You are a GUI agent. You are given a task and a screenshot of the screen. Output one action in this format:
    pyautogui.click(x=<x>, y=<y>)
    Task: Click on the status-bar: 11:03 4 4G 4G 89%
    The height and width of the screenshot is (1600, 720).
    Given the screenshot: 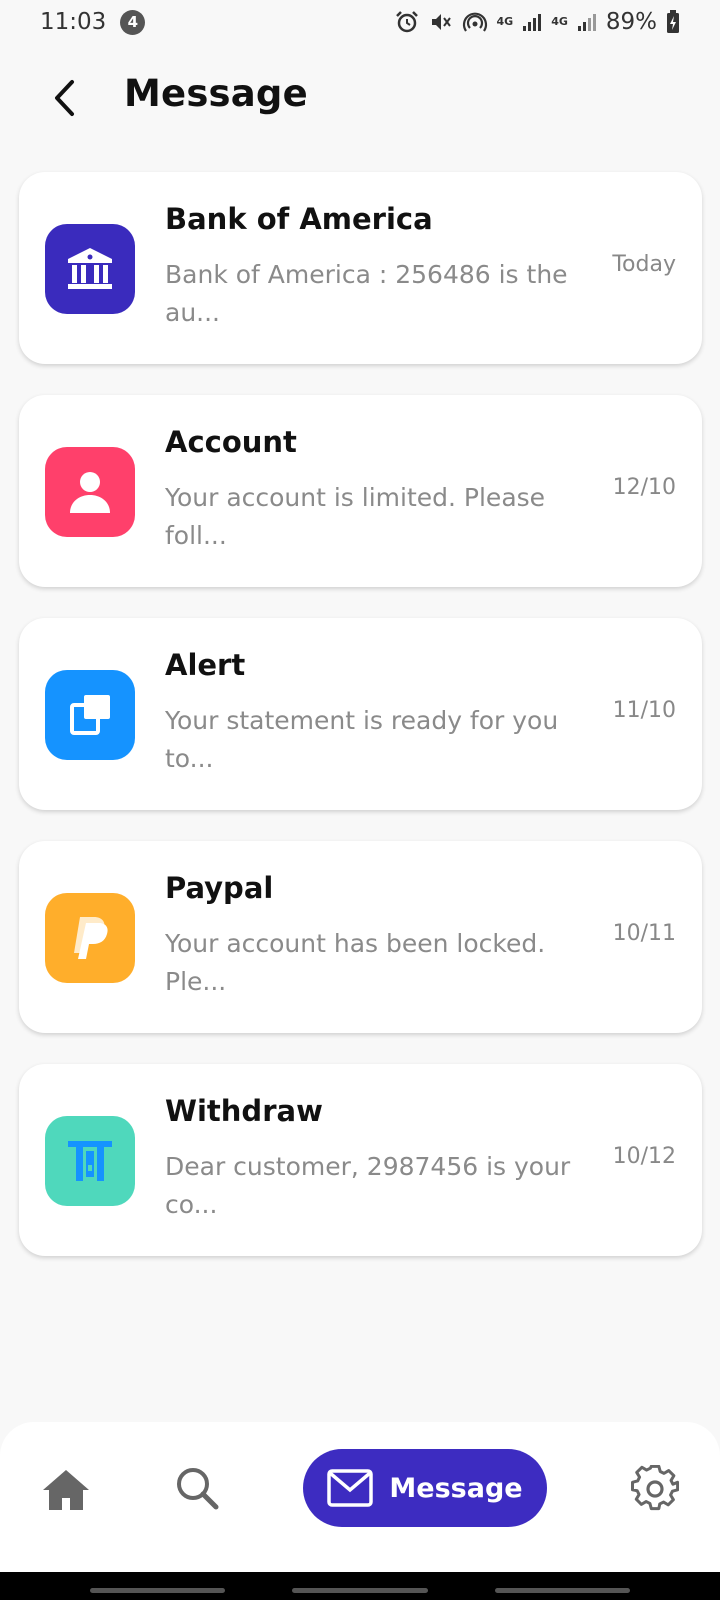 What is the action you would take?
    pyautogui.click(x=360, y=22)
    